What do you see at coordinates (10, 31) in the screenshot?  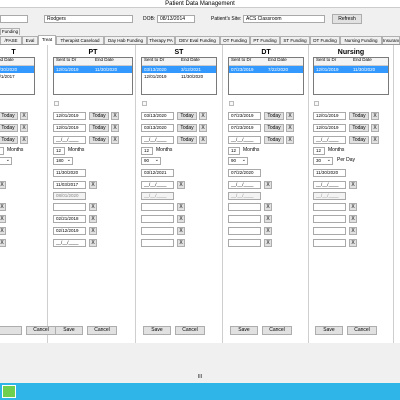 I see `tab-funding: Funding` at bounding box center [10, 31].